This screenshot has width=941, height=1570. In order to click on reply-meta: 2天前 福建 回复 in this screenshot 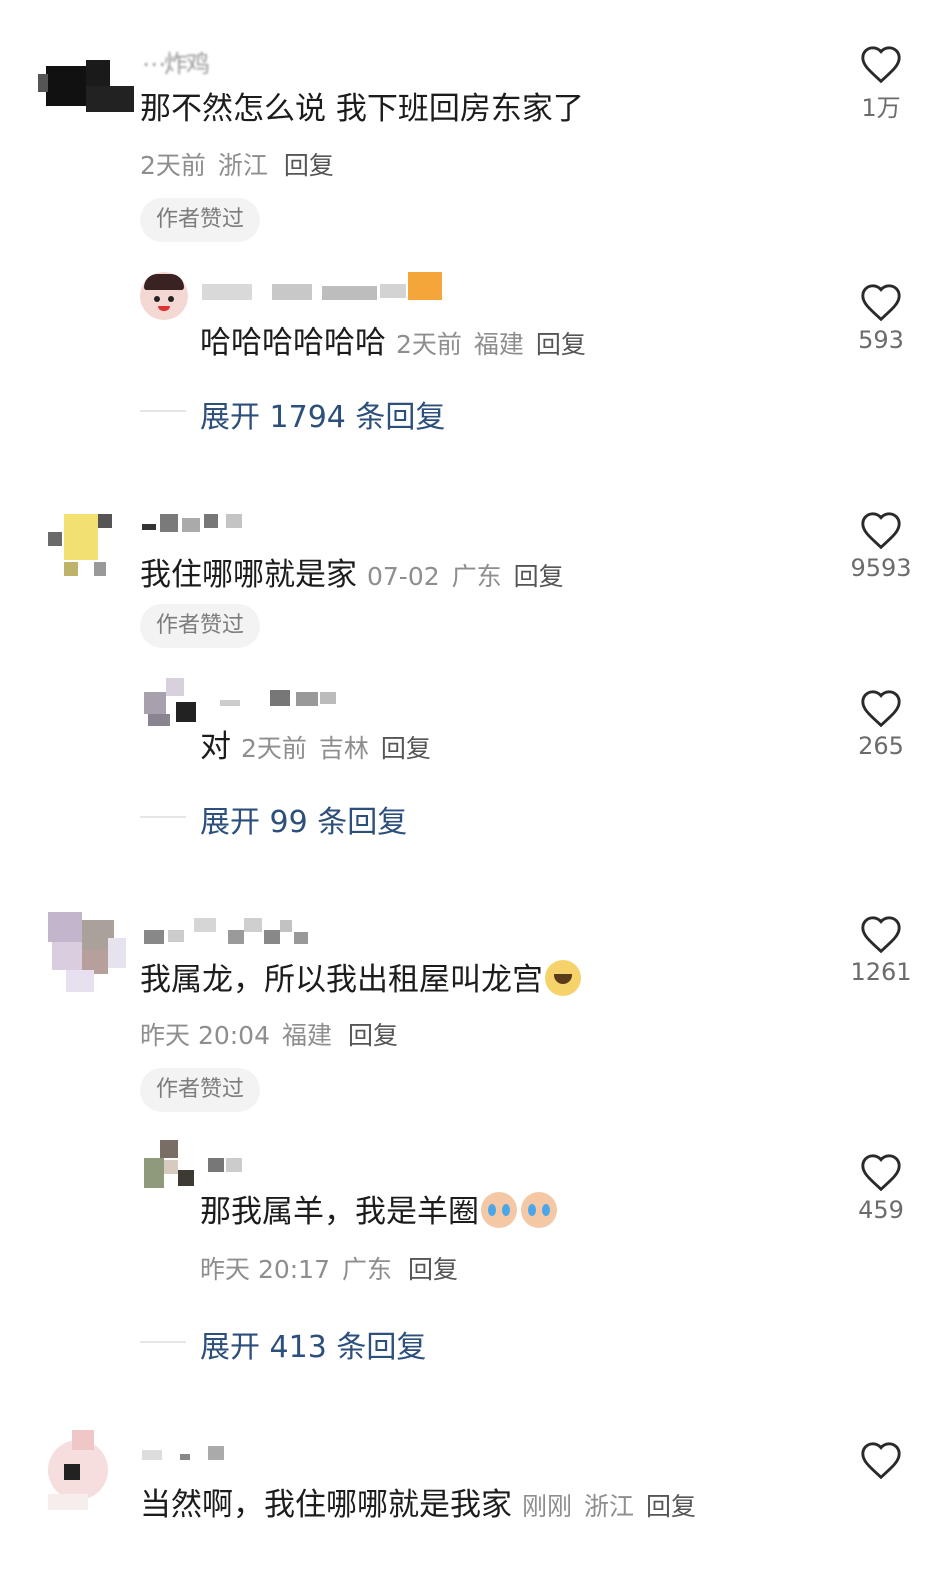, I will do `click(491, 344)`.